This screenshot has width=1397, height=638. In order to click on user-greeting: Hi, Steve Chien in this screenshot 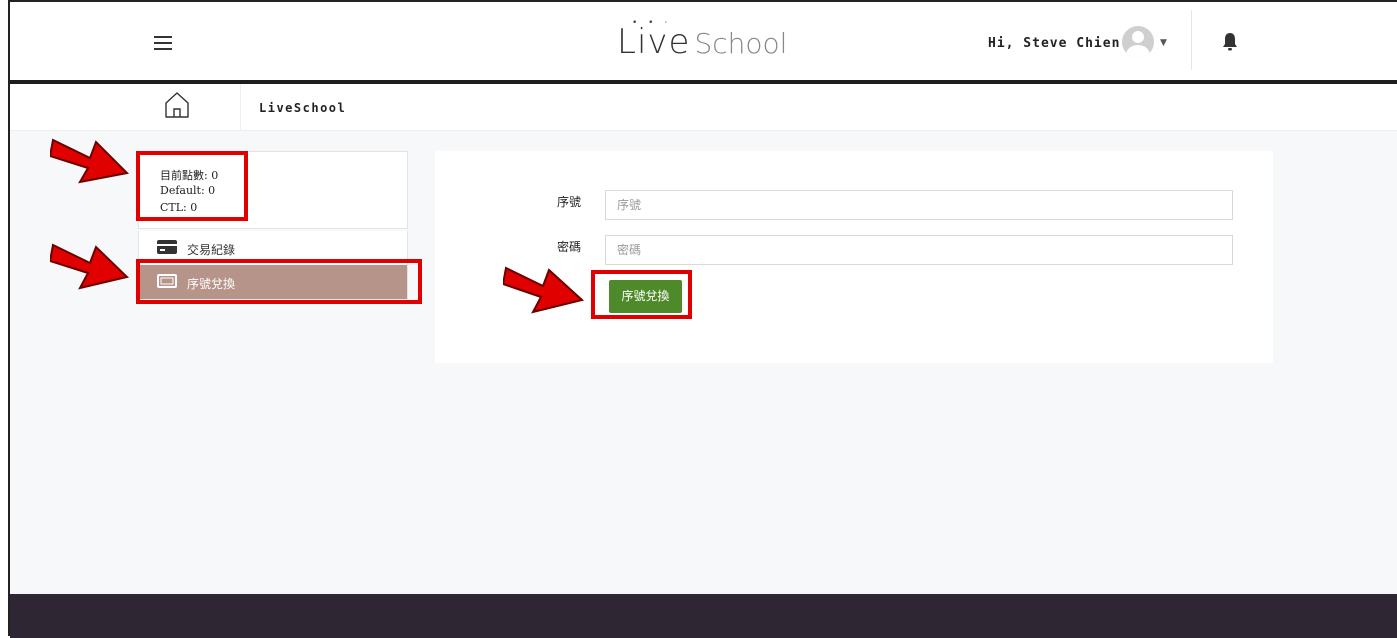, I will do `click(1054, 43)`.